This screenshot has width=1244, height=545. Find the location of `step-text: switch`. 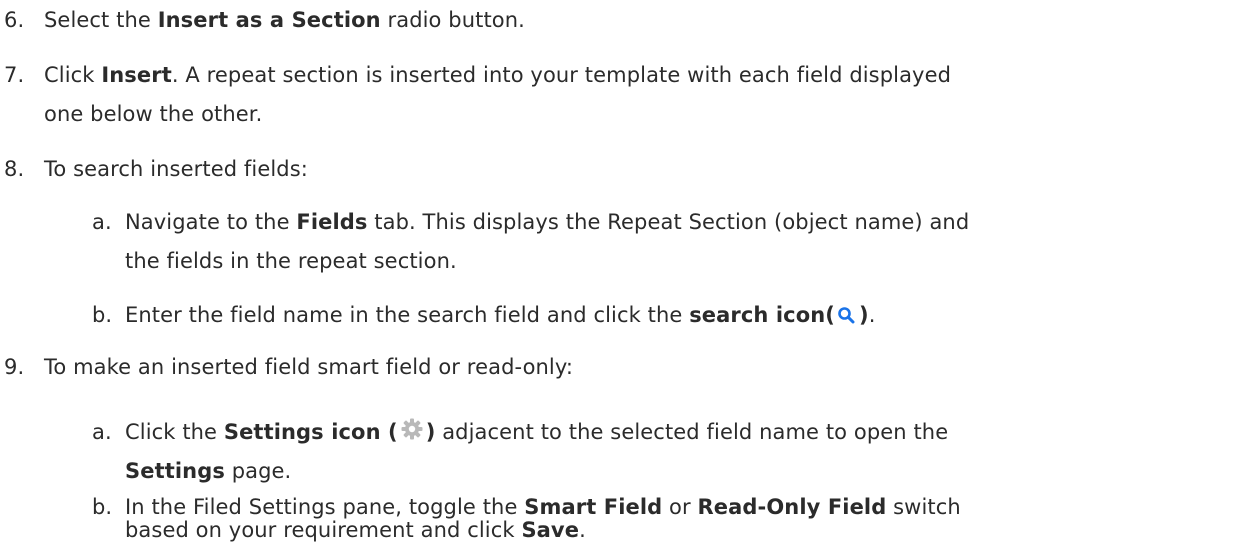

step-text: switch is located at coordinates (923, 507).